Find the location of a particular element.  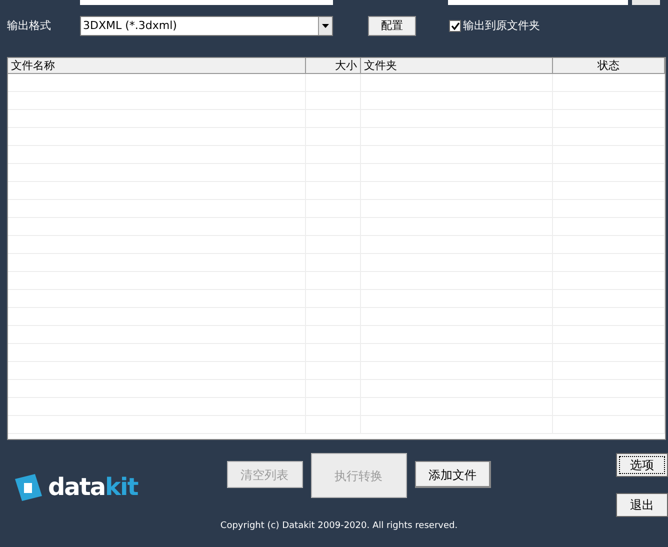

column-header: 状态 is located at coordinates (609, 65).